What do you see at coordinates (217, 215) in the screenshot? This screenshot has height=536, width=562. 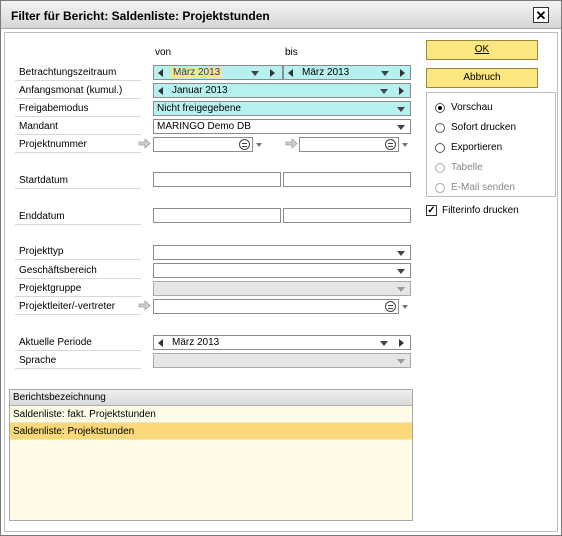 I see `enddatum-from-field` at bounding box center [217, 215].